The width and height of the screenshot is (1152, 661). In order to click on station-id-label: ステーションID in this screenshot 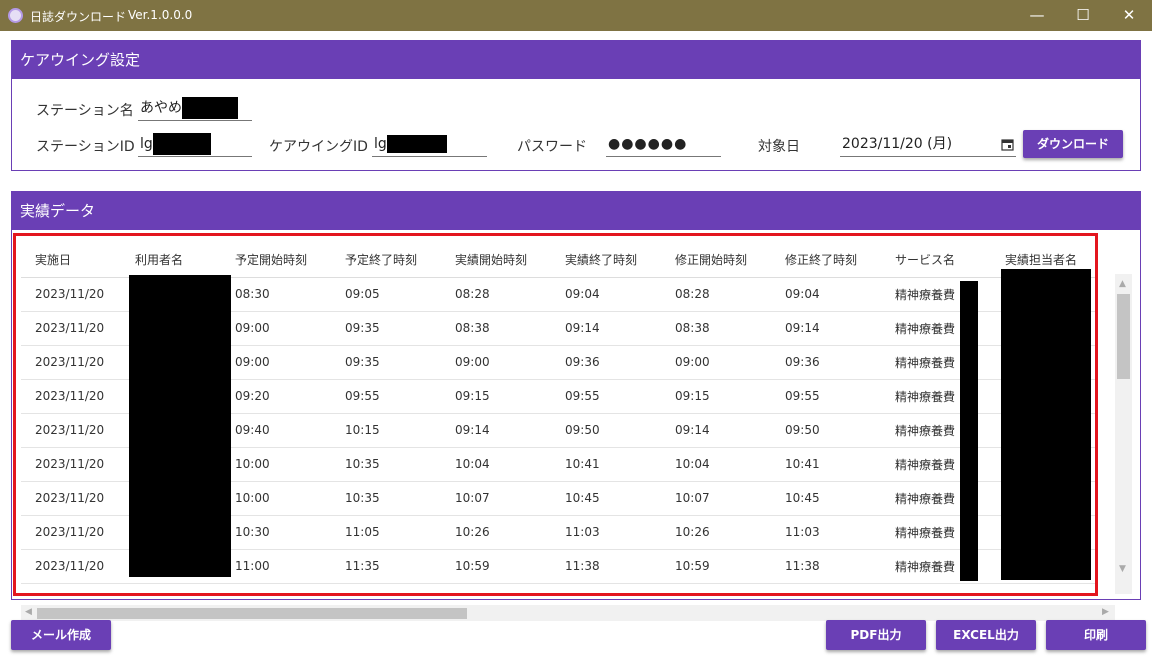, I will do `click(85, 147)`.